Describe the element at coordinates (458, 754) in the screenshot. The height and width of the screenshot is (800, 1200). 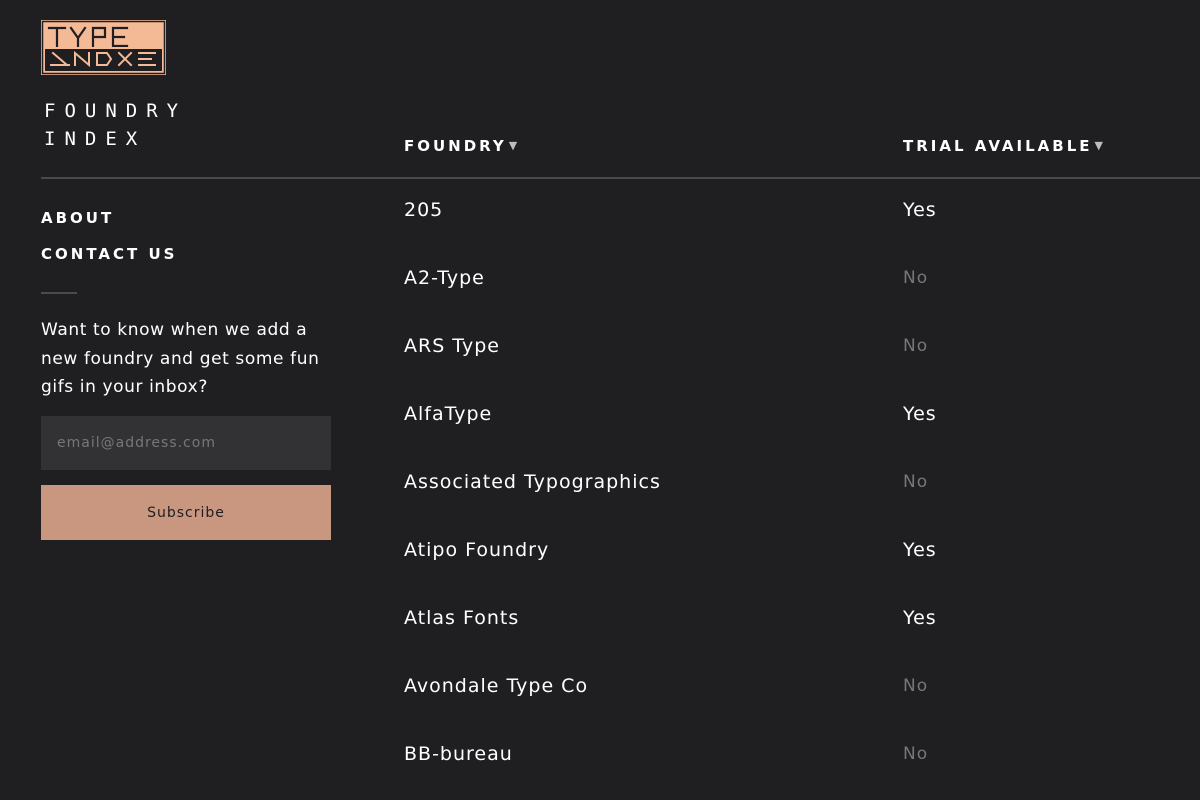
I see `foundry-name: BB-bureau` at that location.